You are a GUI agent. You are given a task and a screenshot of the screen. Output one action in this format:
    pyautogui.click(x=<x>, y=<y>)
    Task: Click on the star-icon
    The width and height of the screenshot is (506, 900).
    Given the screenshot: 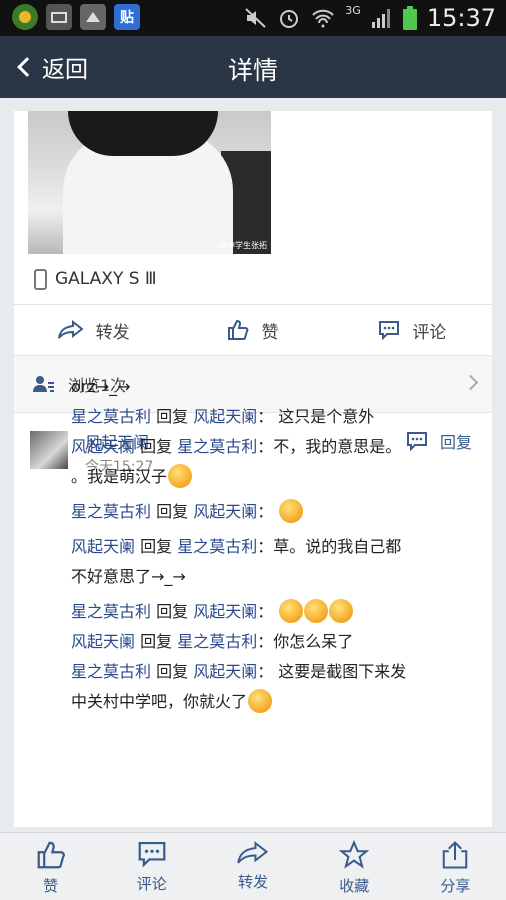 What is the action you would take?
    pyautogui.click(x=354, y=854)
    